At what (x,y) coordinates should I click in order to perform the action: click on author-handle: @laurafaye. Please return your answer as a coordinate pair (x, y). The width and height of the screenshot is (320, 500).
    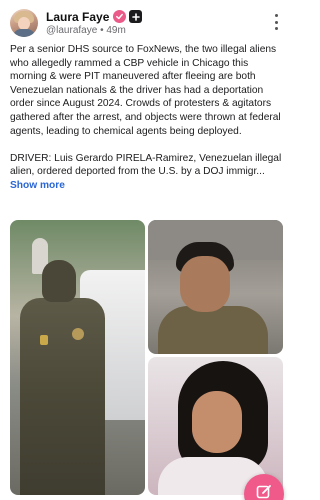
    Looking at the image, I should click on (71, 30).